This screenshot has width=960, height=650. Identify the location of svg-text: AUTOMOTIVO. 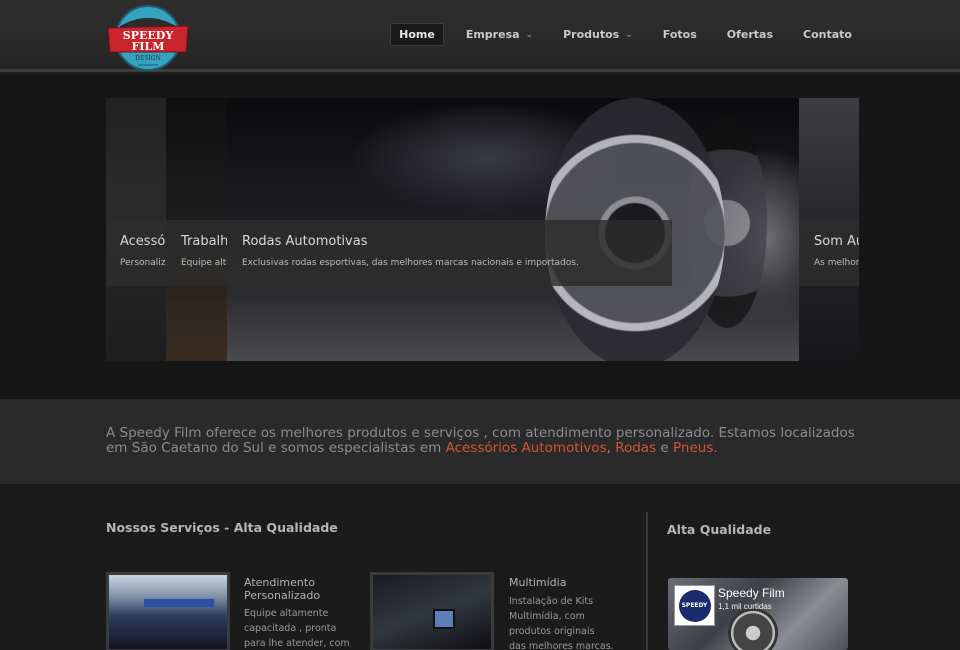
(148, 65).